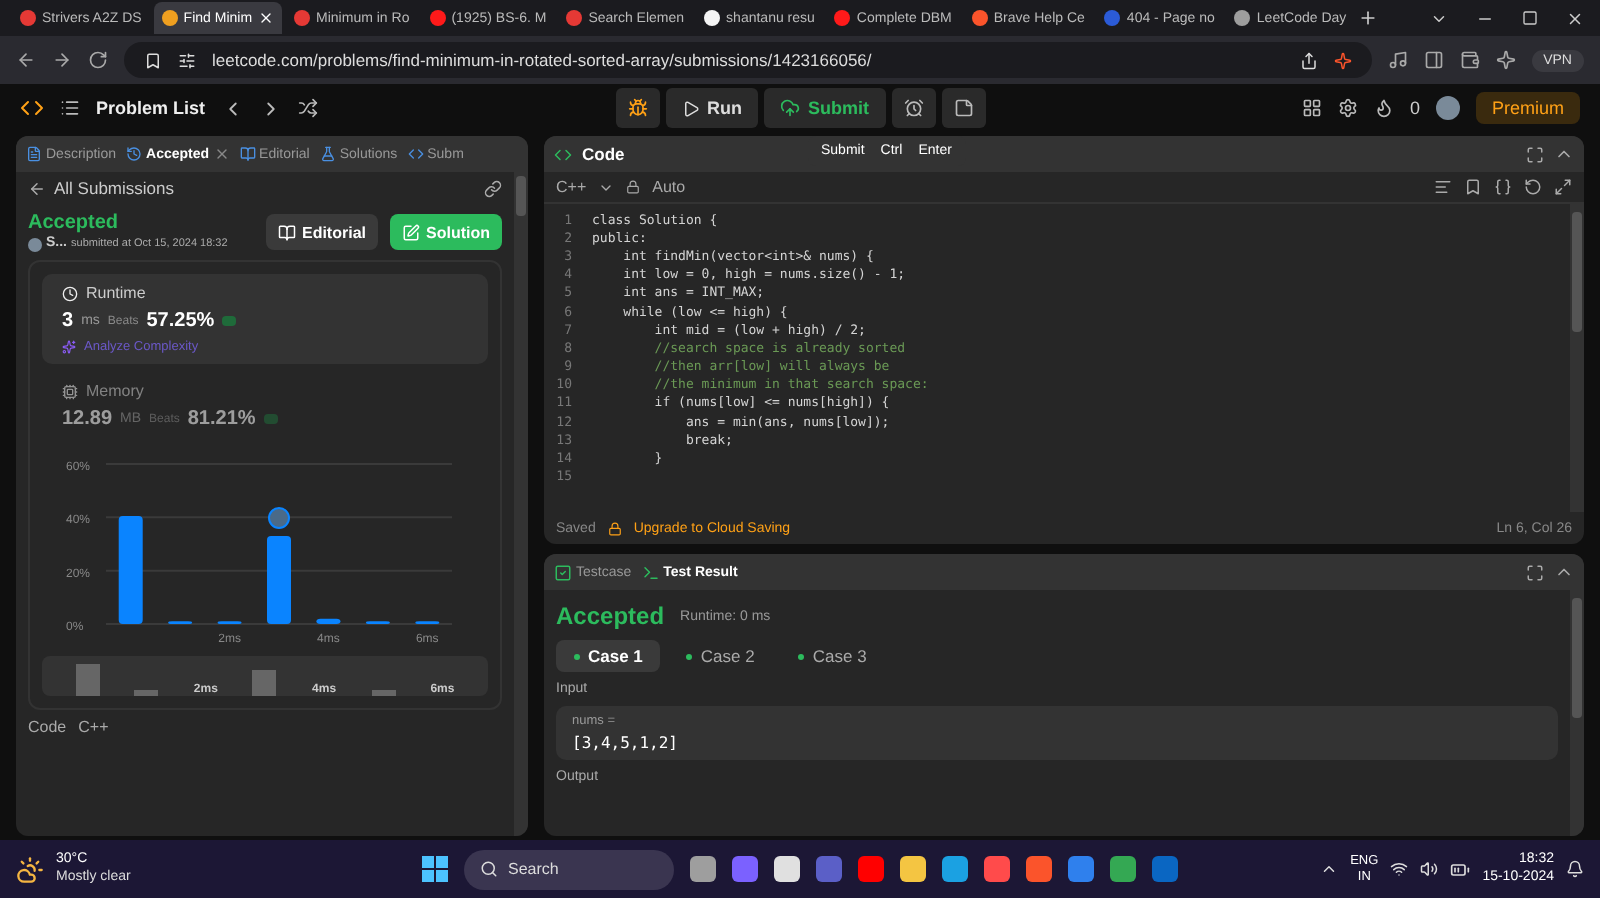 This screenshot has width=1600, height=898. Describe the element at coordinates (603, 154) in the screenshot. I see `panel-title: Code` at that location.